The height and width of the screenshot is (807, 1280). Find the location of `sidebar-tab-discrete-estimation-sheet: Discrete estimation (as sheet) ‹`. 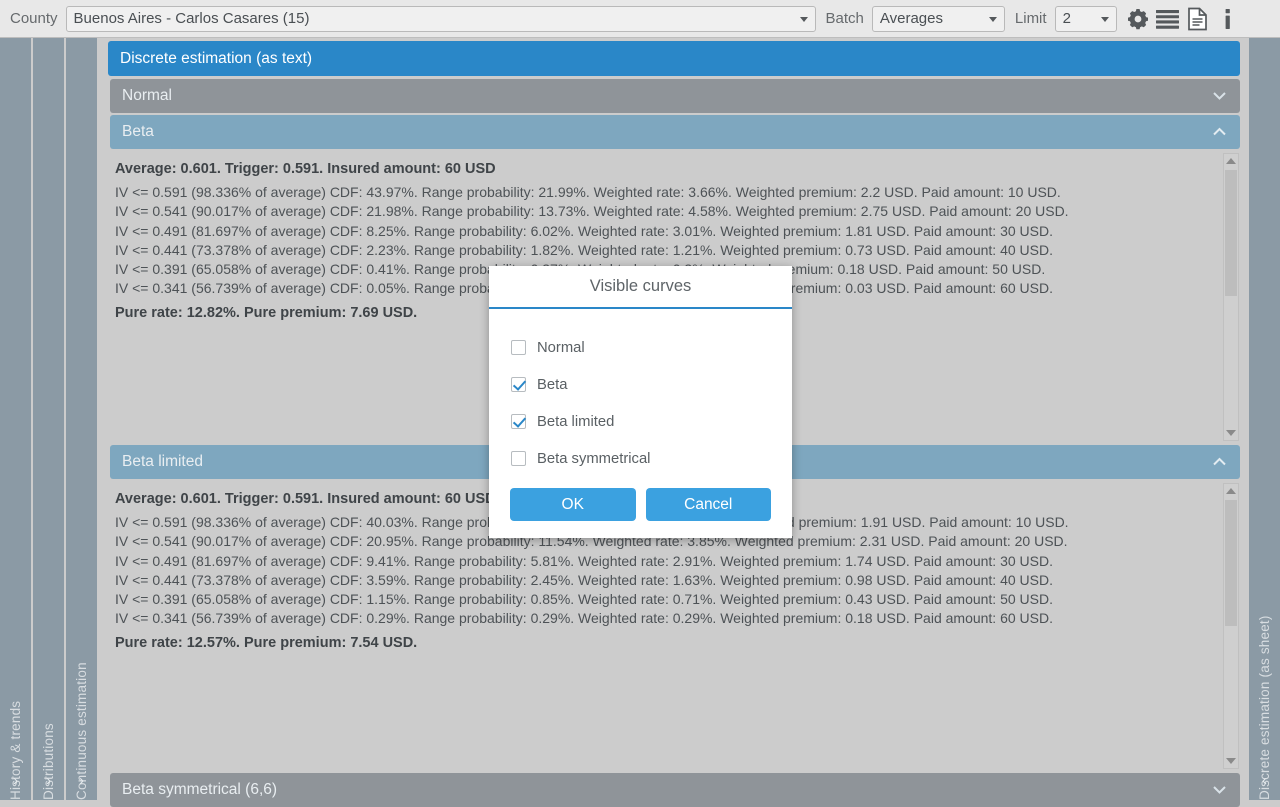

sidebar-tab-discrete-estimation-sheet: Discrete estimation (as sheet) ‹ is located at coordinates (1263, 419).